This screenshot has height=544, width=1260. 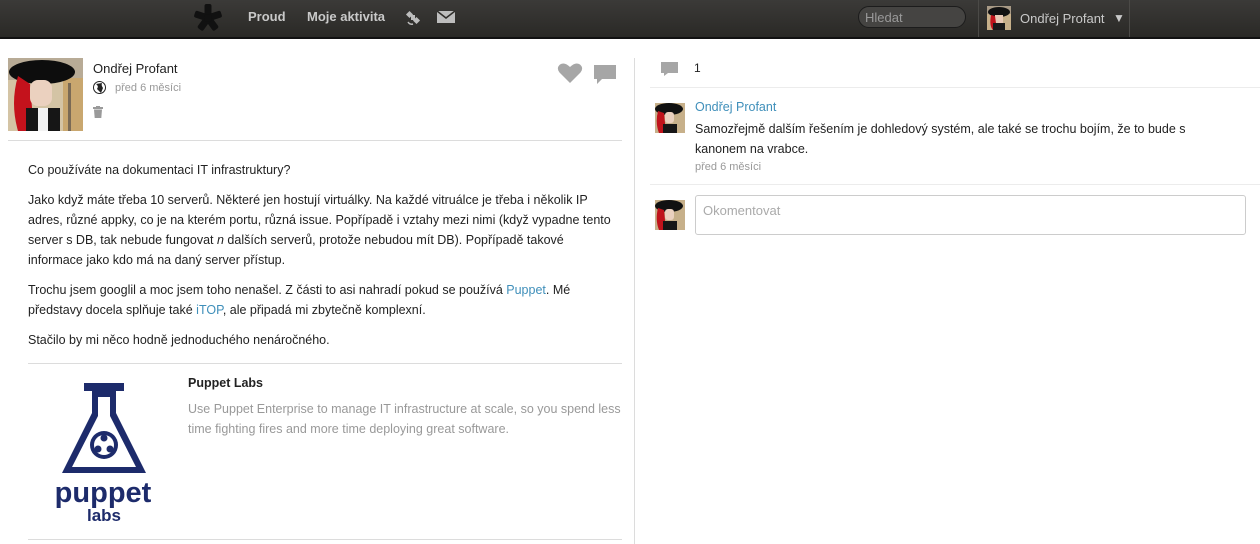 What do you see at coordinates (912, 17) in the screenshot?
I see `search-input` at bounding box center [912, 17].